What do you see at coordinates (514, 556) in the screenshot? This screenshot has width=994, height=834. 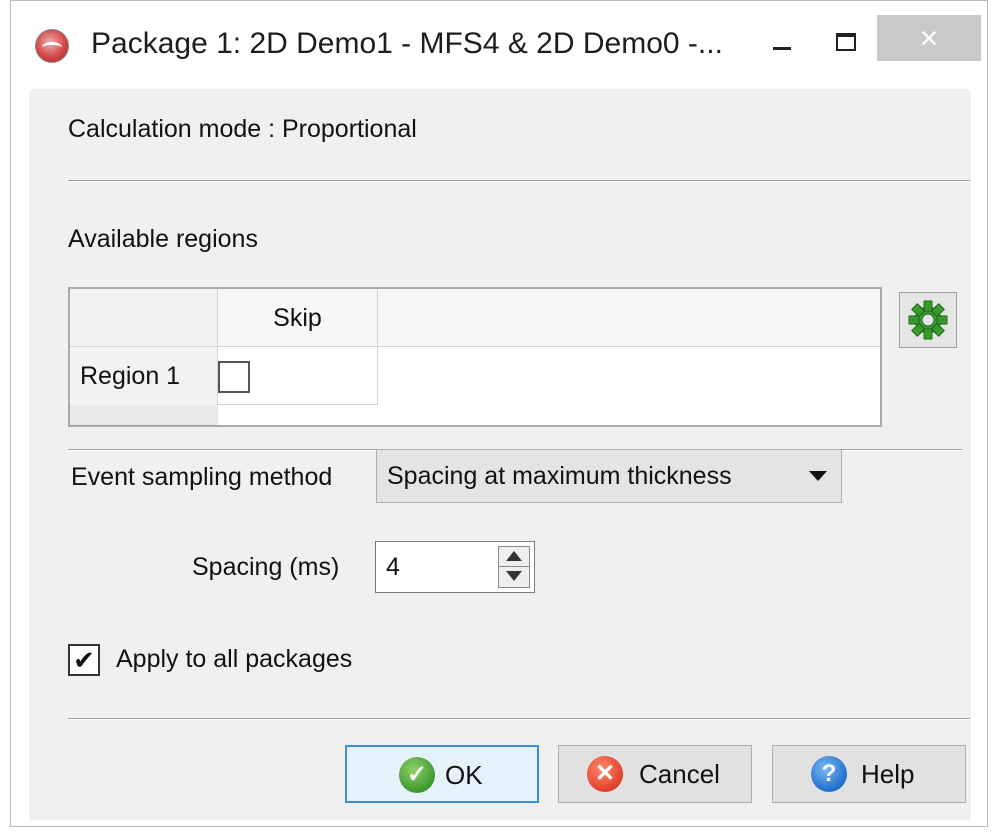 I see `spin-up-icon` at bounding box center [514, 556].